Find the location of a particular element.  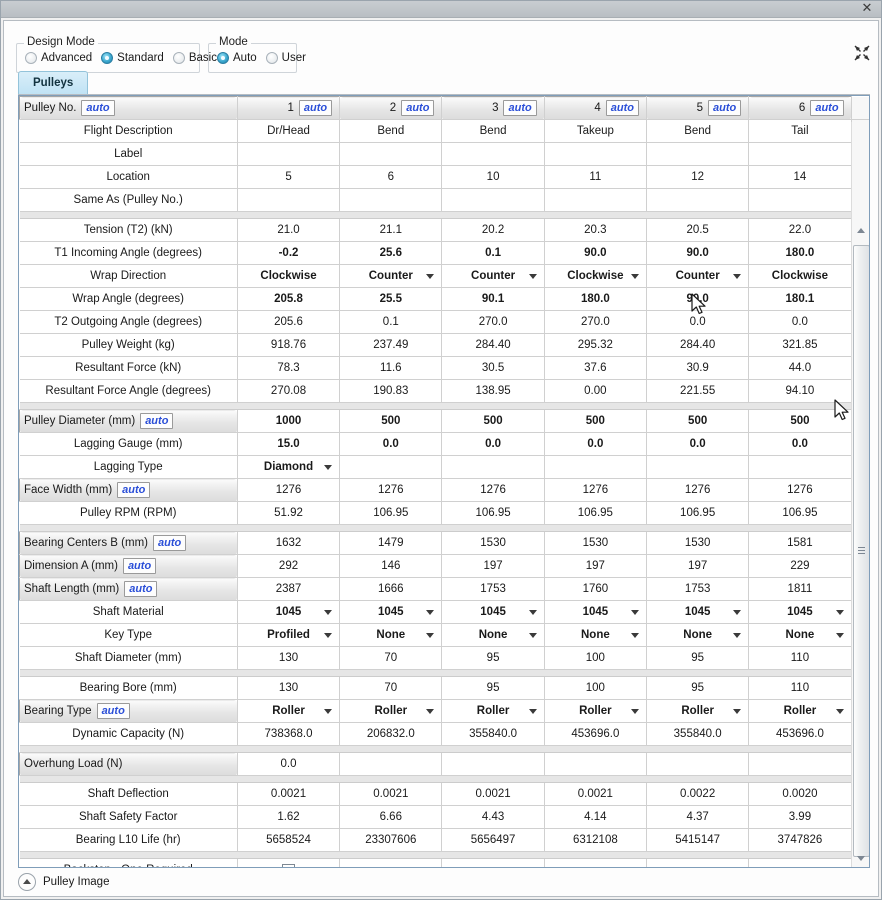

cell-value: 44.0 is located at coordinates (800, 368).